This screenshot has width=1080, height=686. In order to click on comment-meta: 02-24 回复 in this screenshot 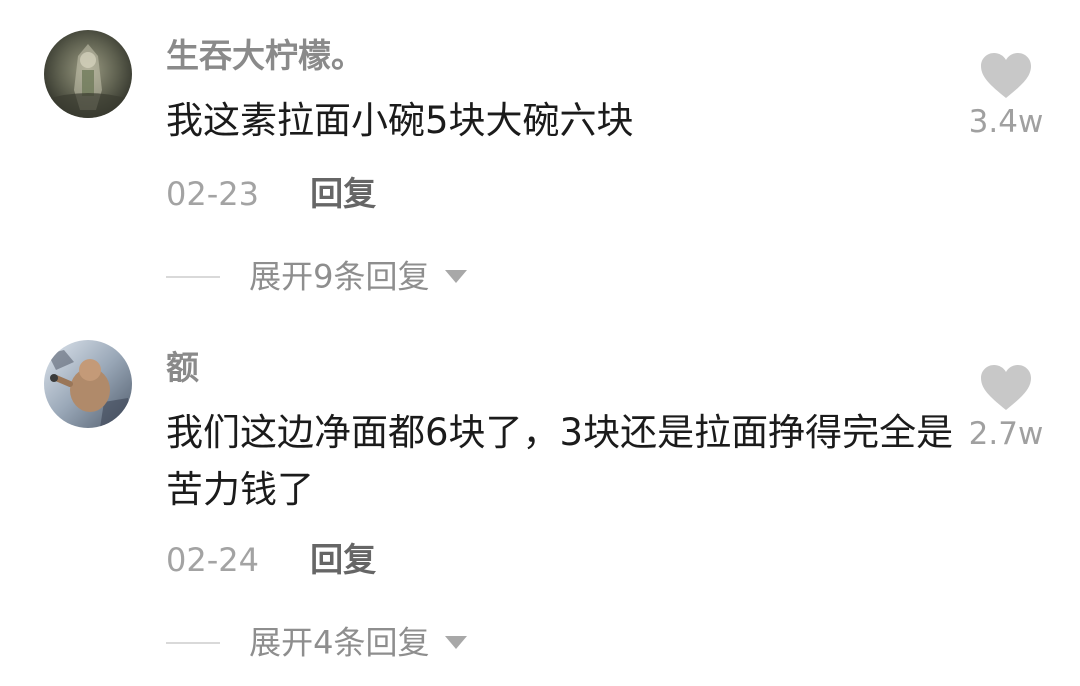, I will do `click(271, 560)`.